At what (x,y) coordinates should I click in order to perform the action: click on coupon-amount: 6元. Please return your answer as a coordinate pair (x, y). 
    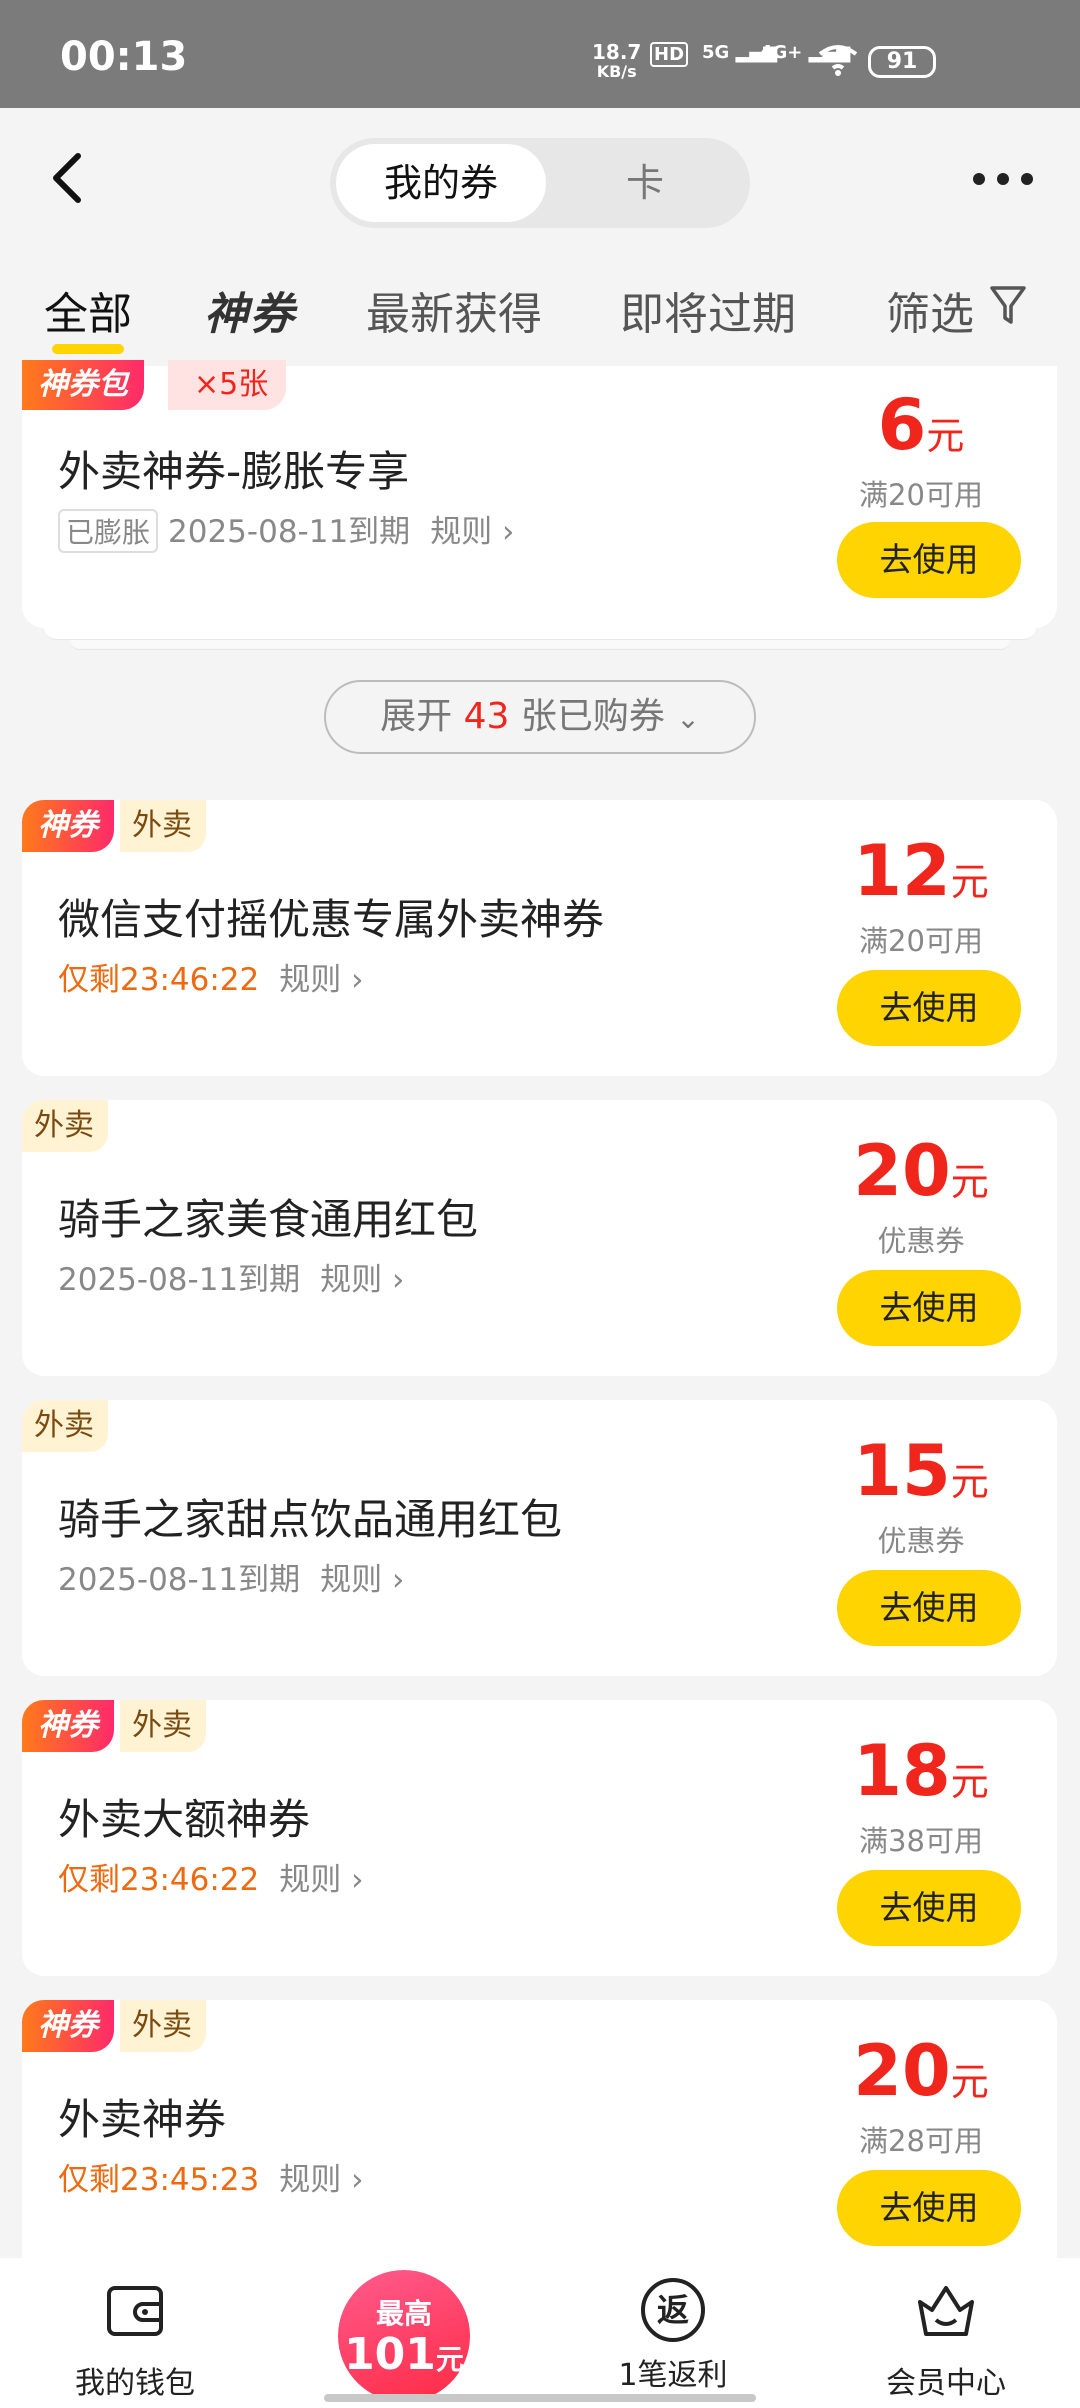
    Looking at the image, I should click on (921, 425).